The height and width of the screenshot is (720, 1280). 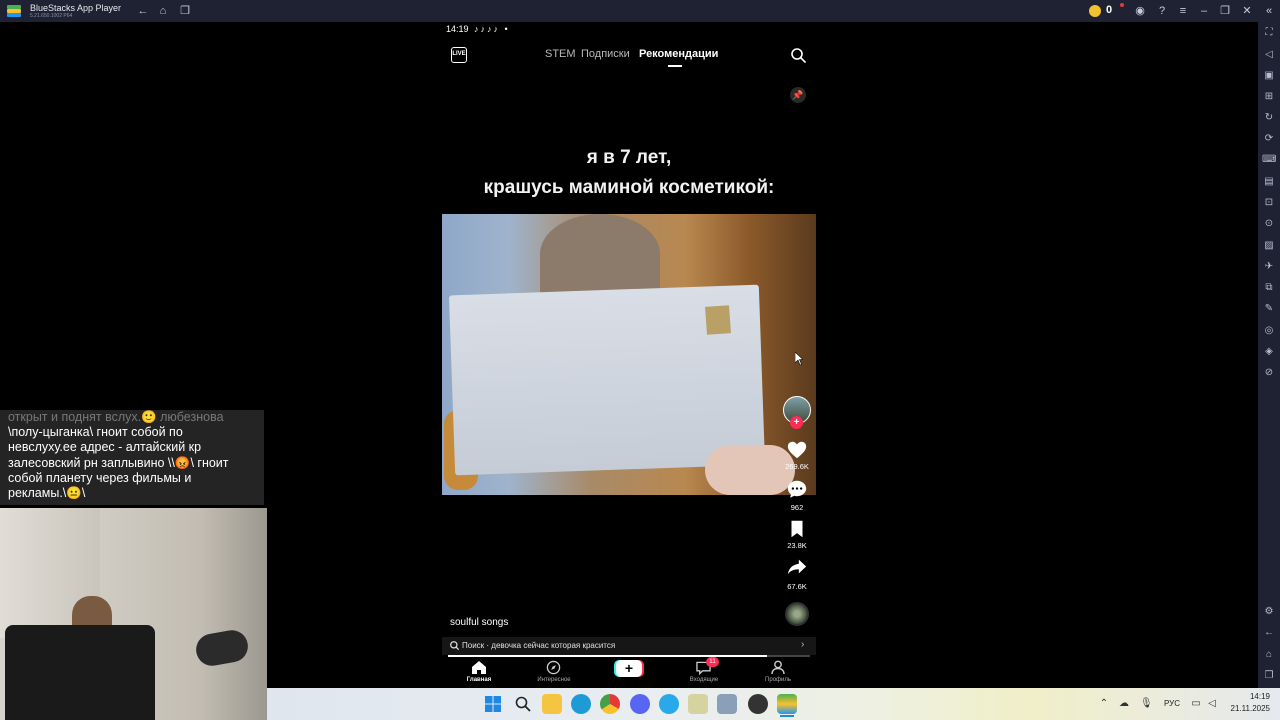 What do you see at coordinates (51, 16) in the screenshot?
I see `emulator-version: 5.21.650.1002 P64` at bounding box center [51, 16].